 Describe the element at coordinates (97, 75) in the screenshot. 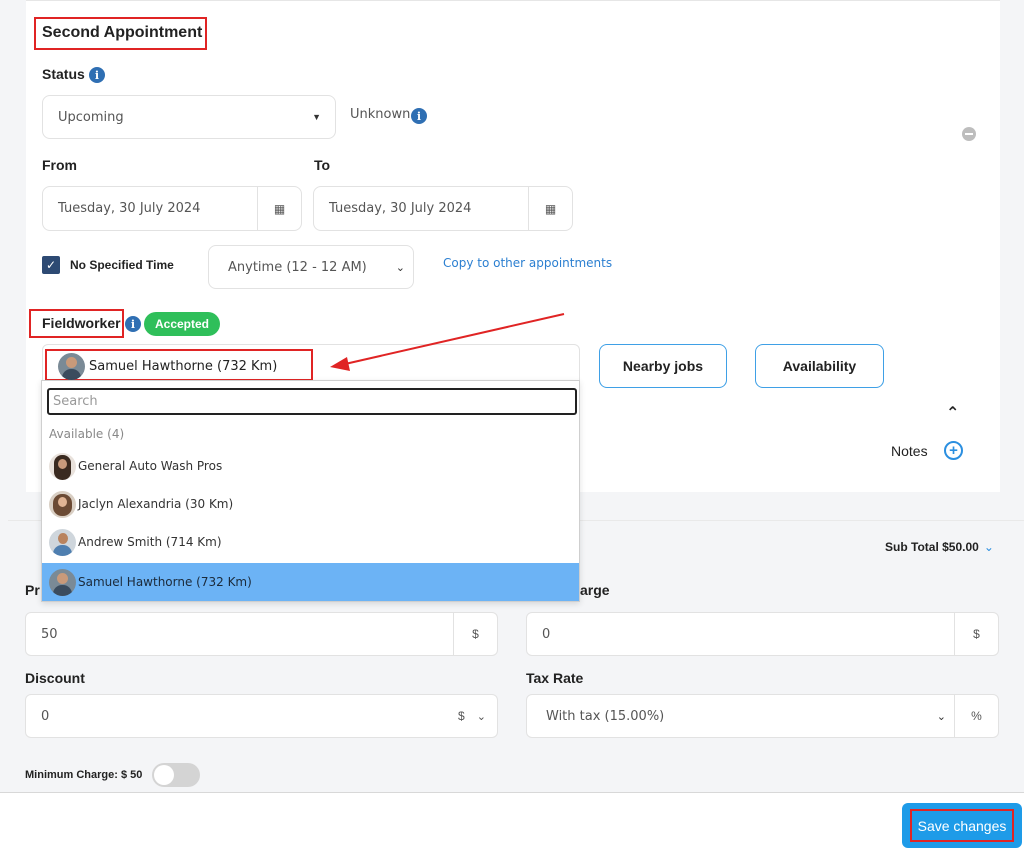

I see `status-info-icon: i` at that location.